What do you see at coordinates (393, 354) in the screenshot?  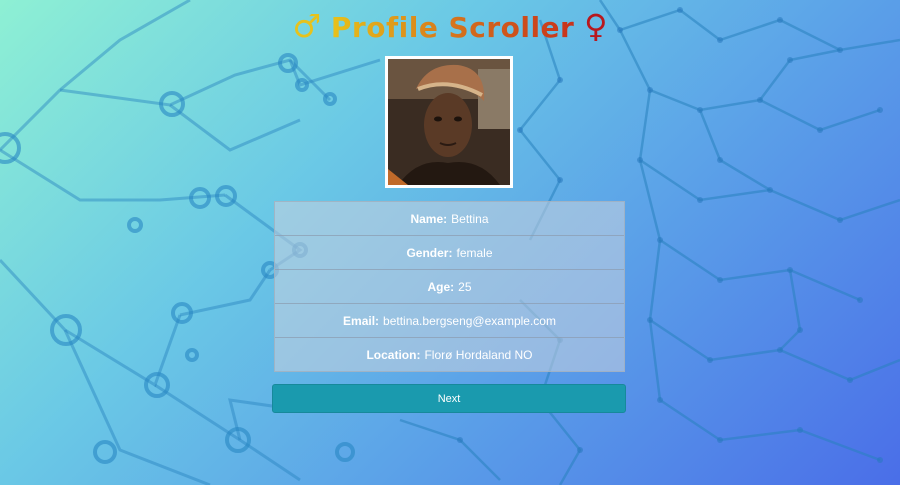 I see `field-label: Location:` at bounding box center [393, 354].